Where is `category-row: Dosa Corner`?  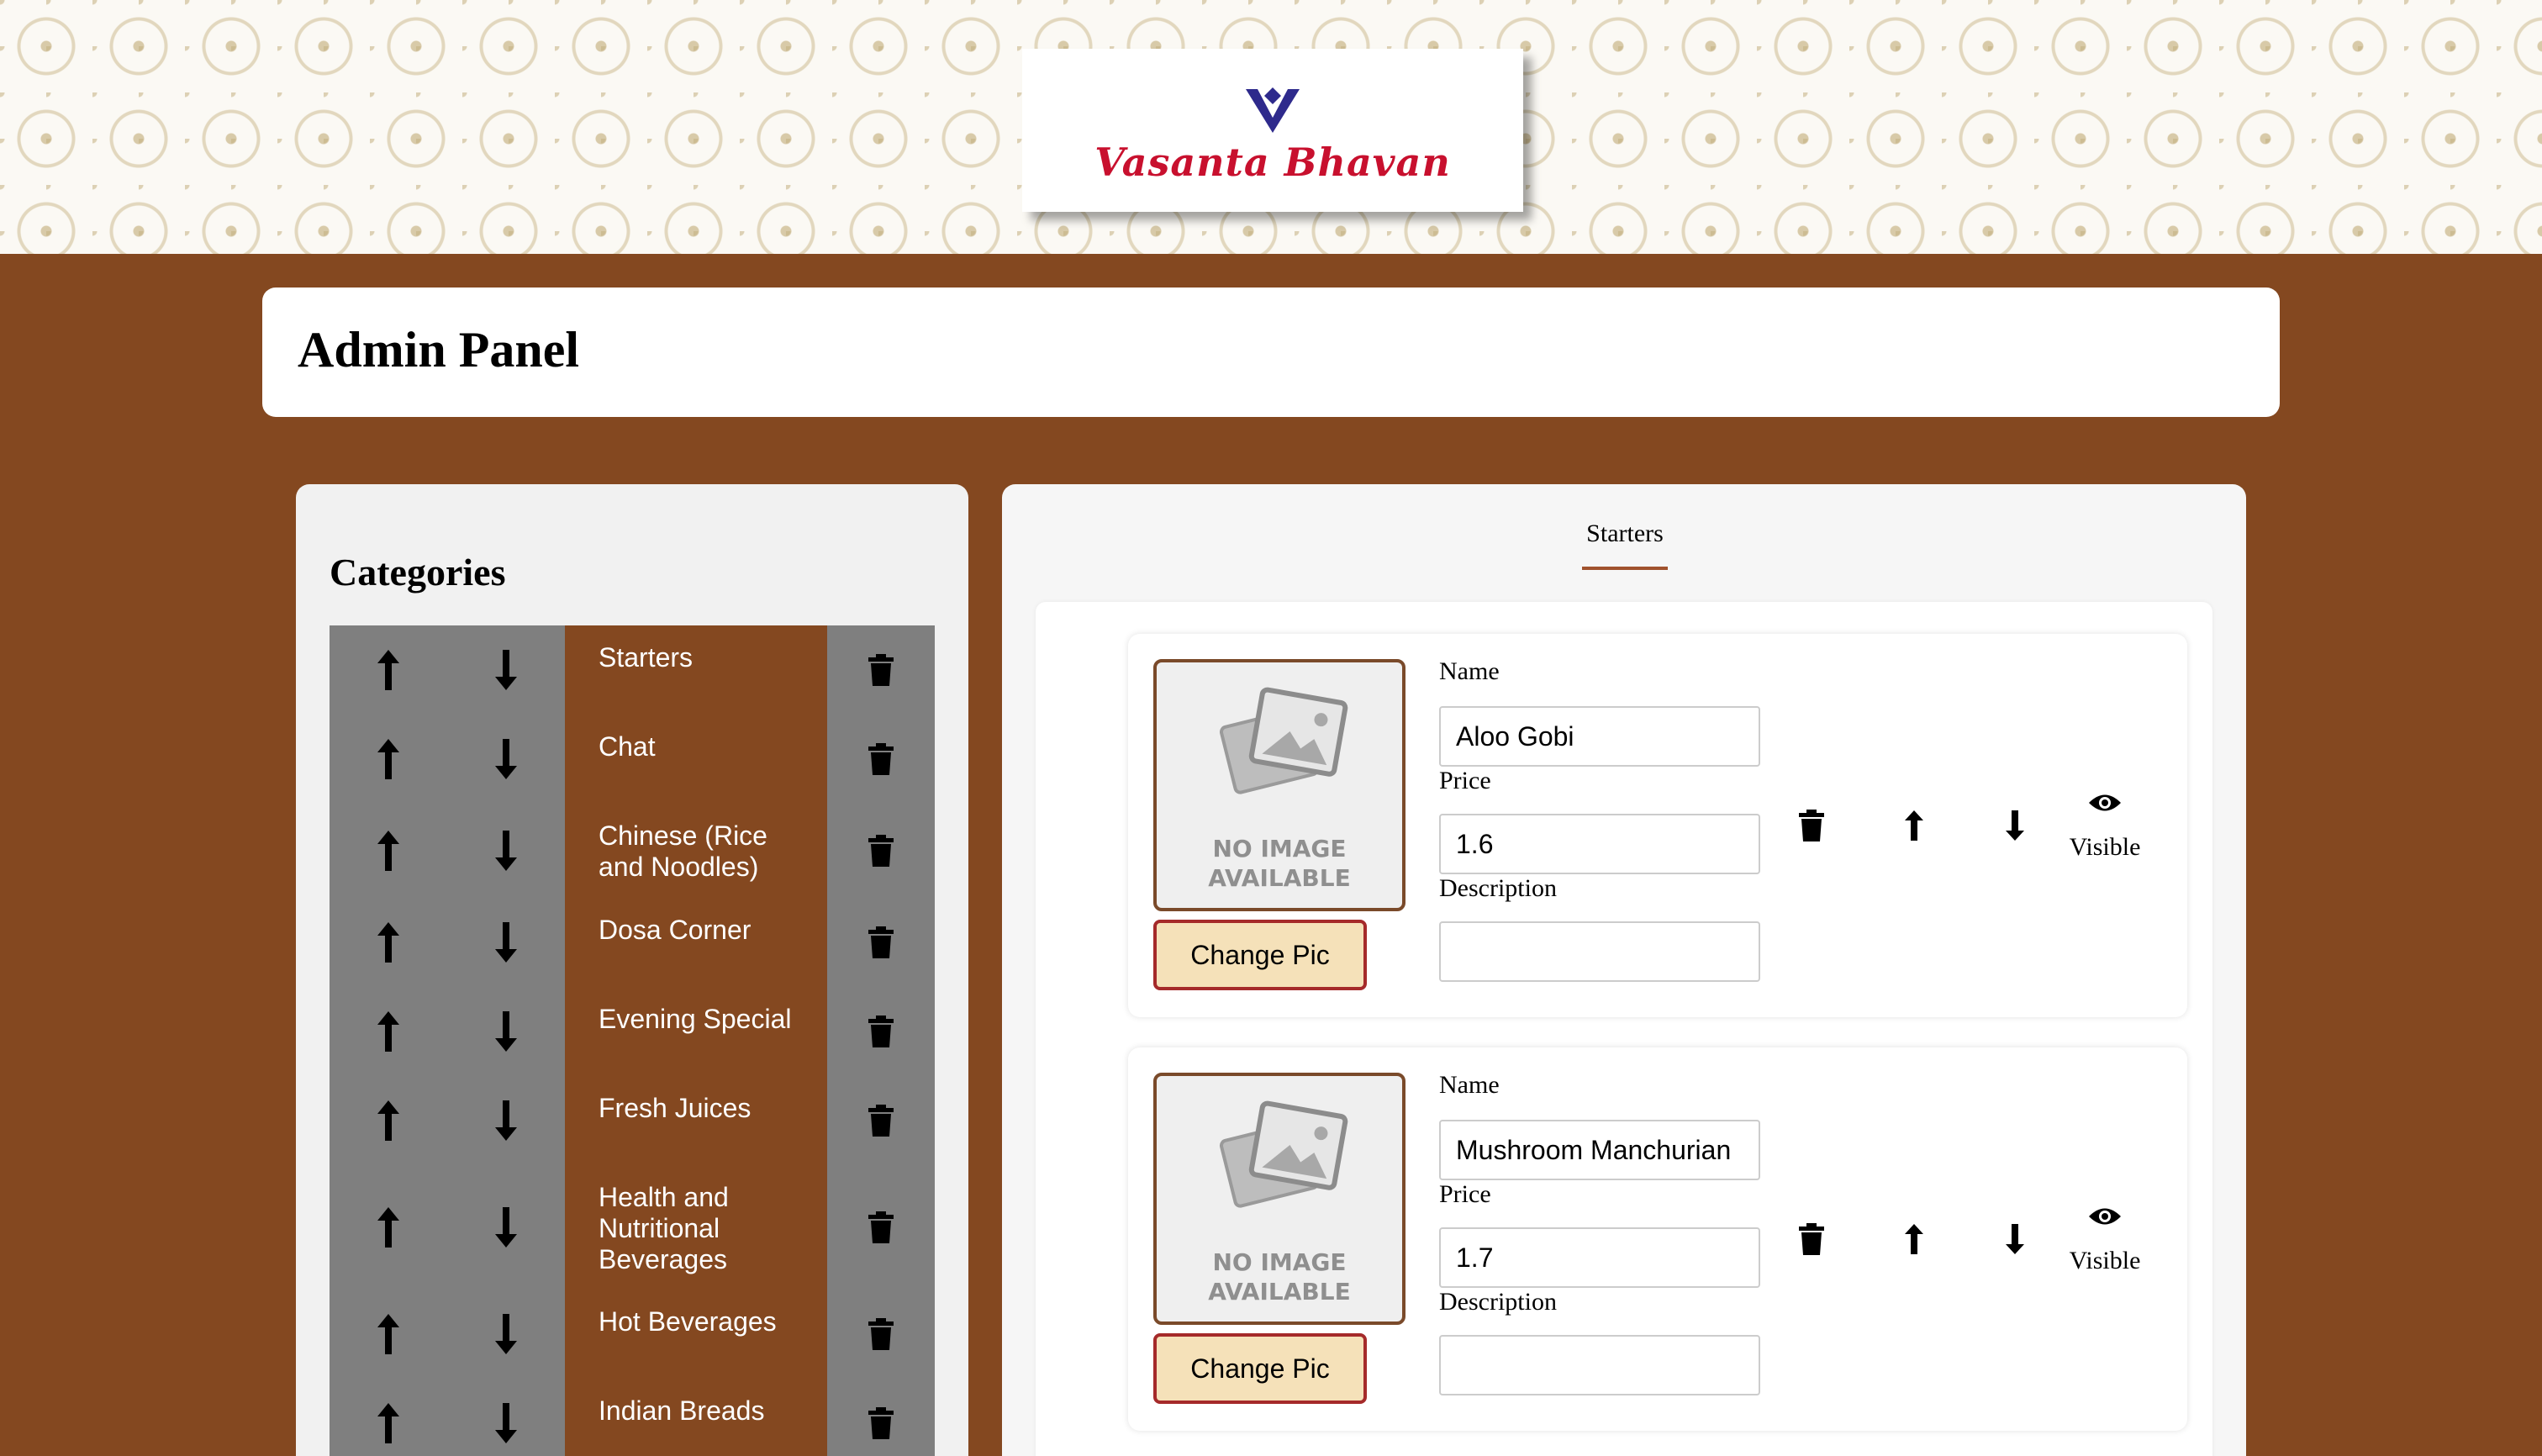
category-row: Dosa Corner is located at coordinates (632, 942).